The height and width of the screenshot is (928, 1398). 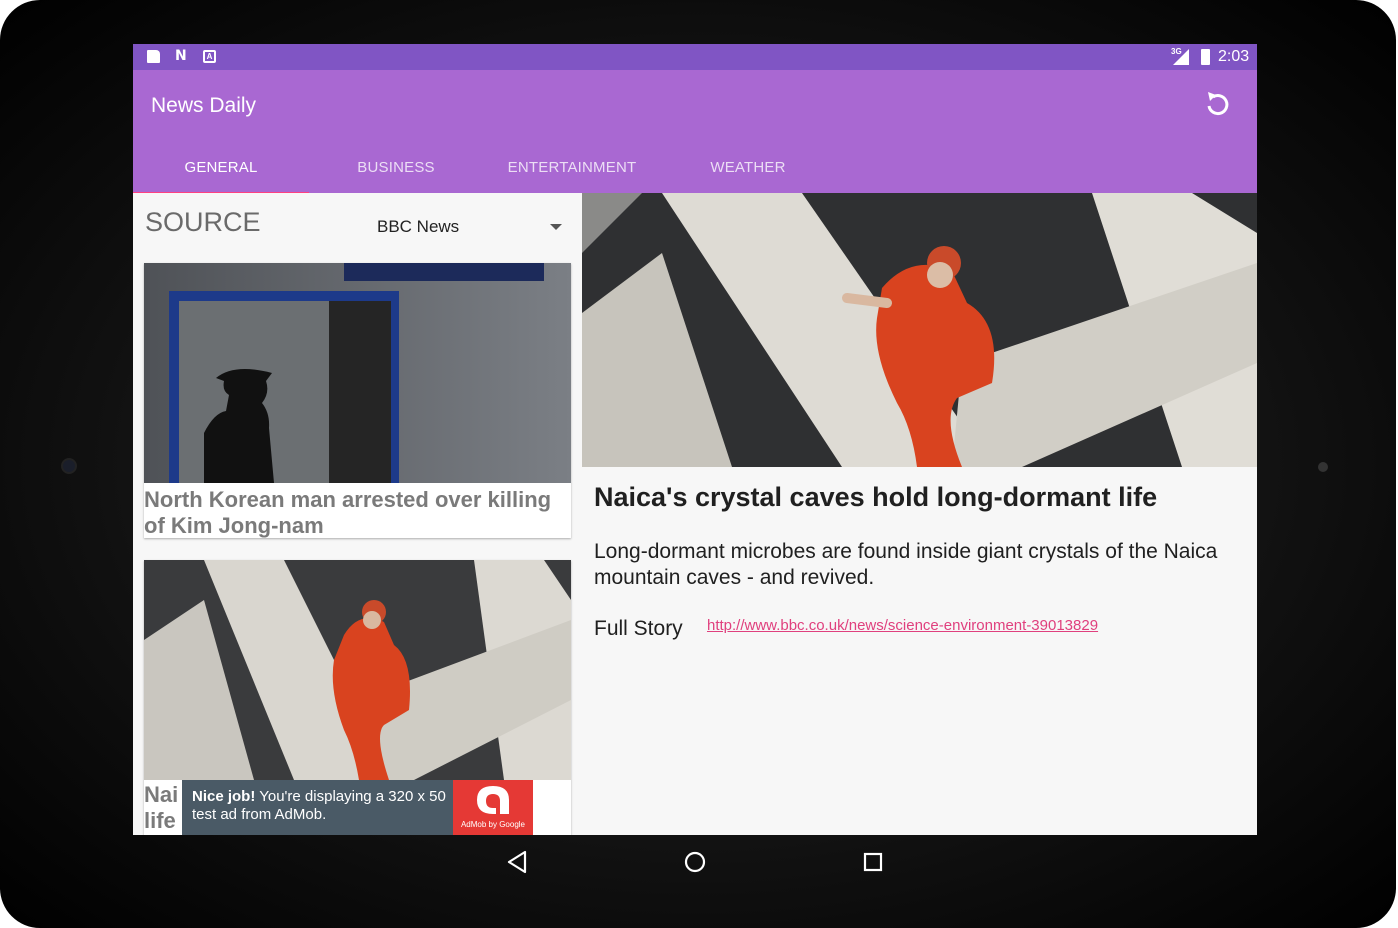 What do you see at coordinates (221, 167) in the screenshot?
I see `tab-general: GENERAL` at bounding box center [221, 167].